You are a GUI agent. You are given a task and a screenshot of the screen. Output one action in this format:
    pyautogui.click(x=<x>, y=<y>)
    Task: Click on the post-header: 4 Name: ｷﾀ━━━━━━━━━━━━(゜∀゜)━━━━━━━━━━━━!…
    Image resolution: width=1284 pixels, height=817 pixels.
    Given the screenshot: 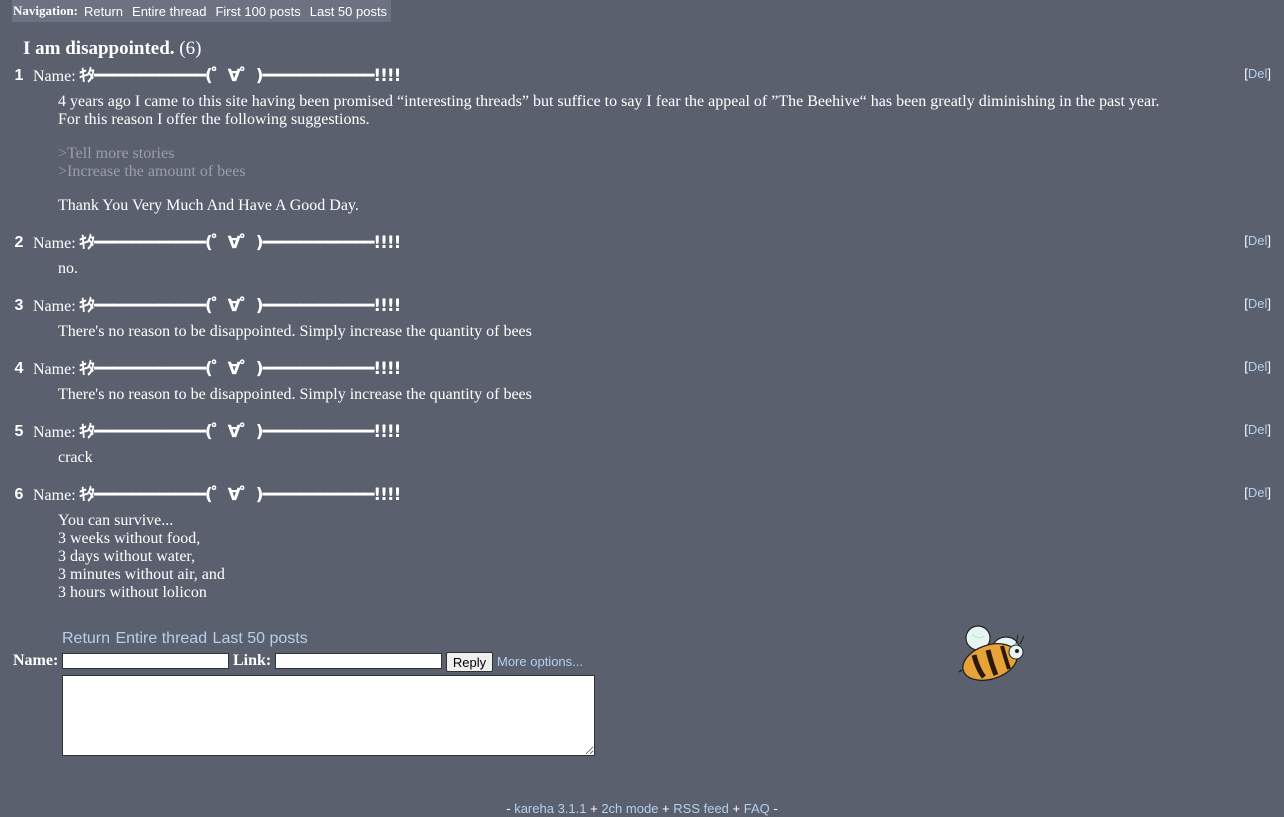 What is the action you would take?
    pyautogui.click(x=642, y=367)
    